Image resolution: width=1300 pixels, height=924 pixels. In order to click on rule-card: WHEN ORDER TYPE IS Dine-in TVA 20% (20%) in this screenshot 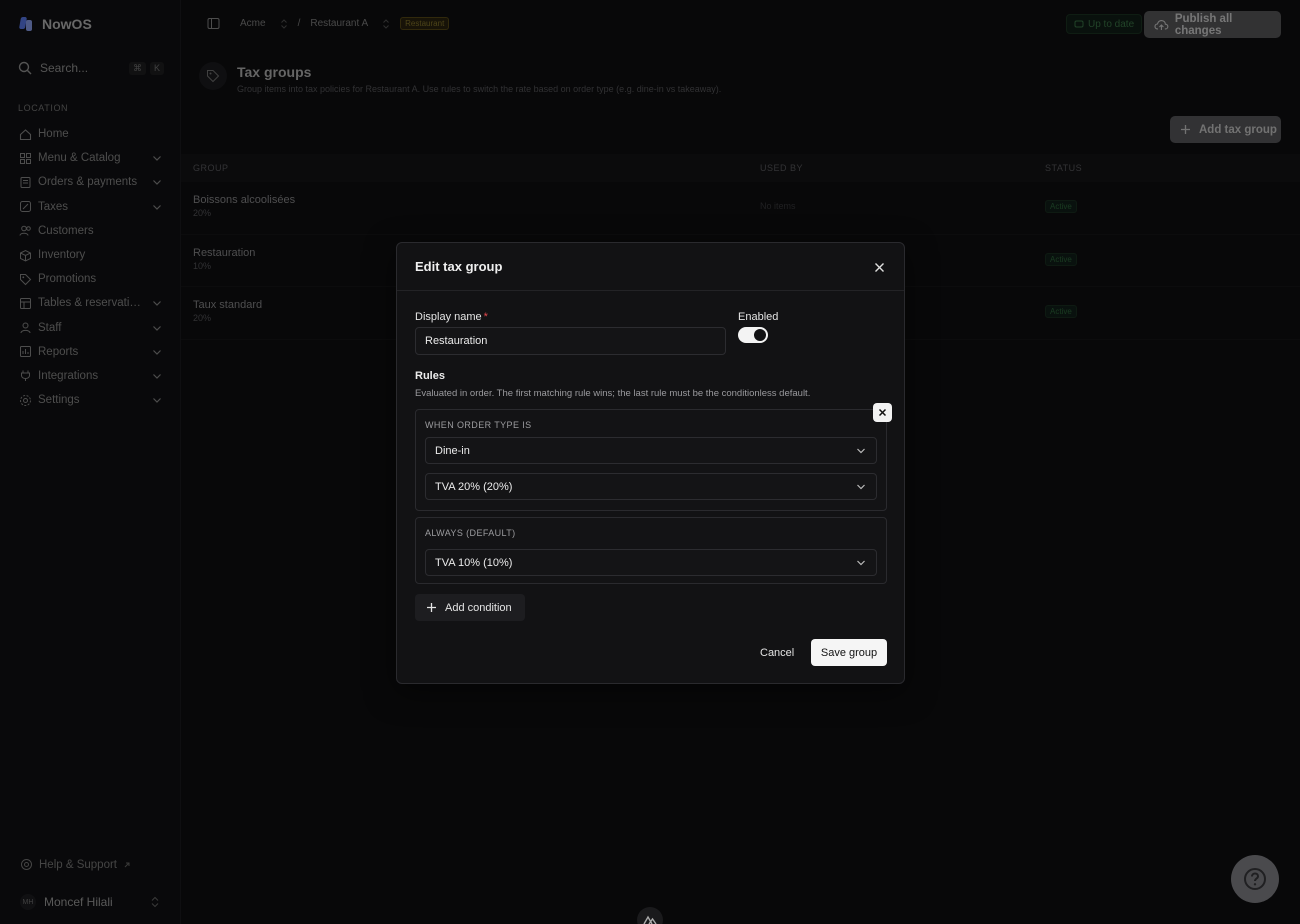, I will do `click(651, 460)`.